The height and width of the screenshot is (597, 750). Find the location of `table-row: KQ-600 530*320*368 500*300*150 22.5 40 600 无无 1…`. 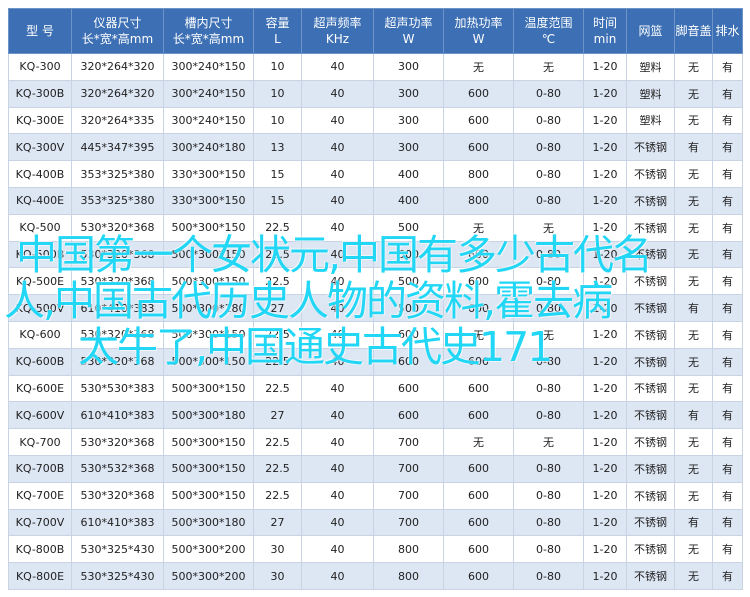

table-row: KQ-600 530*320*368 500*300*150 22.5 40 600 无无 1… is located at coordinates (375, 334).